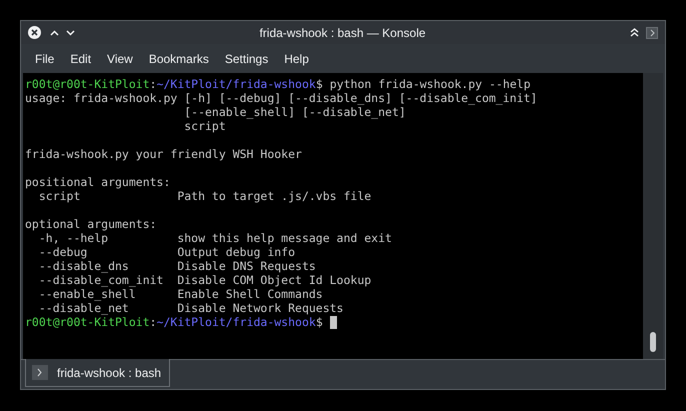 The width and height of the screenshot is (686, 411). Describe the element at coordinates (215, 238) in the screenshot. I see `output-line: -h, --help show this help message and exit` at that location.